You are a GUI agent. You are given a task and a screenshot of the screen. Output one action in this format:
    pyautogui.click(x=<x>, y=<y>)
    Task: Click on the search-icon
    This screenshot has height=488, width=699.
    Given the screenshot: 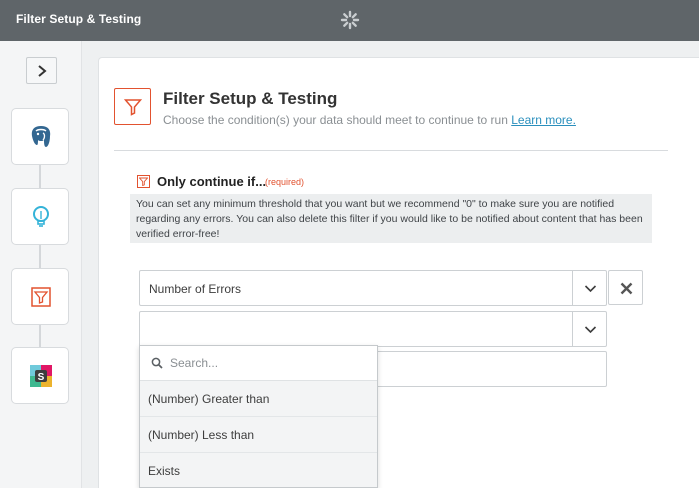 What is the action you would take?
    pyautogui.click(x=157, y=363)
    